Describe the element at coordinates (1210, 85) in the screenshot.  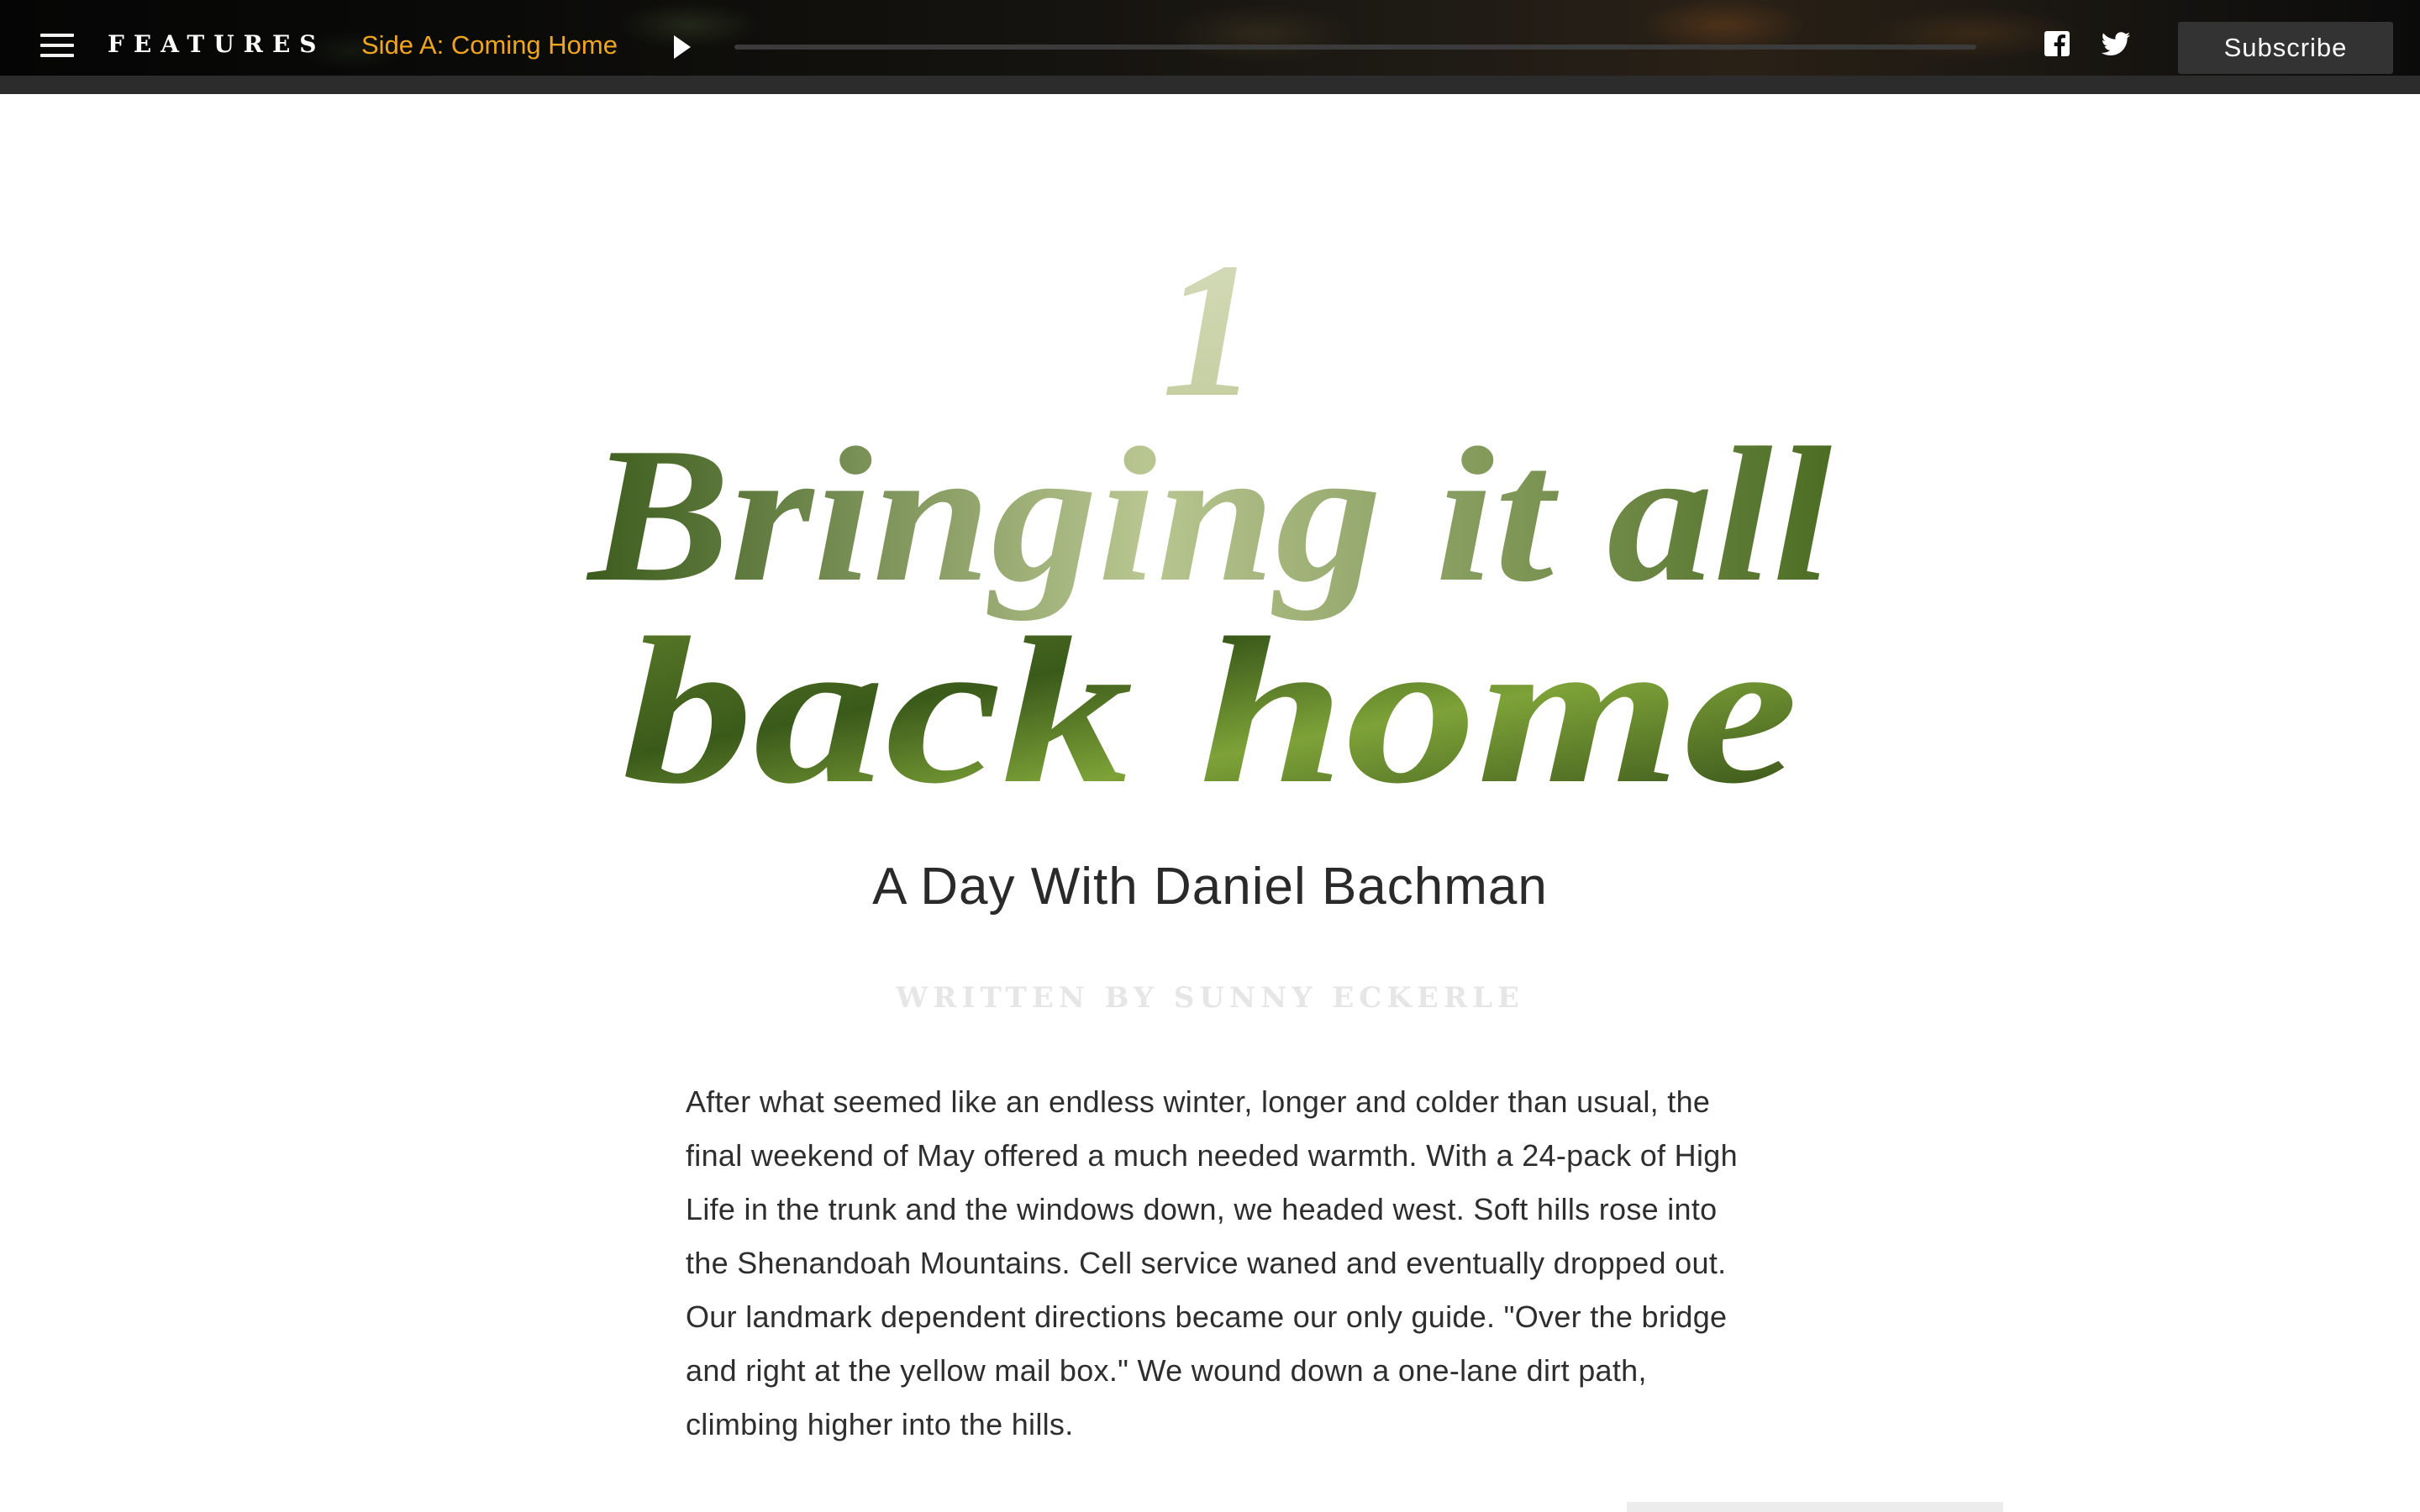
I see `header-divider-band` at that location.